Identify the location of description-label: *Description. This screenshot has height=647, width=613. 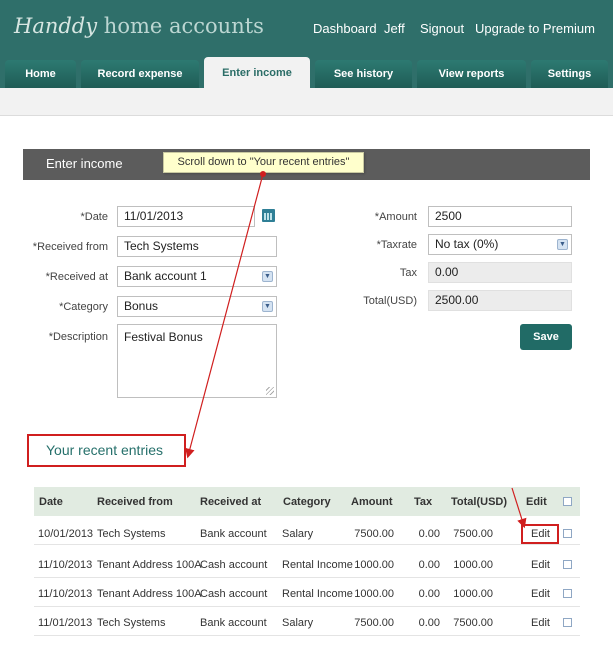
(78, 337).